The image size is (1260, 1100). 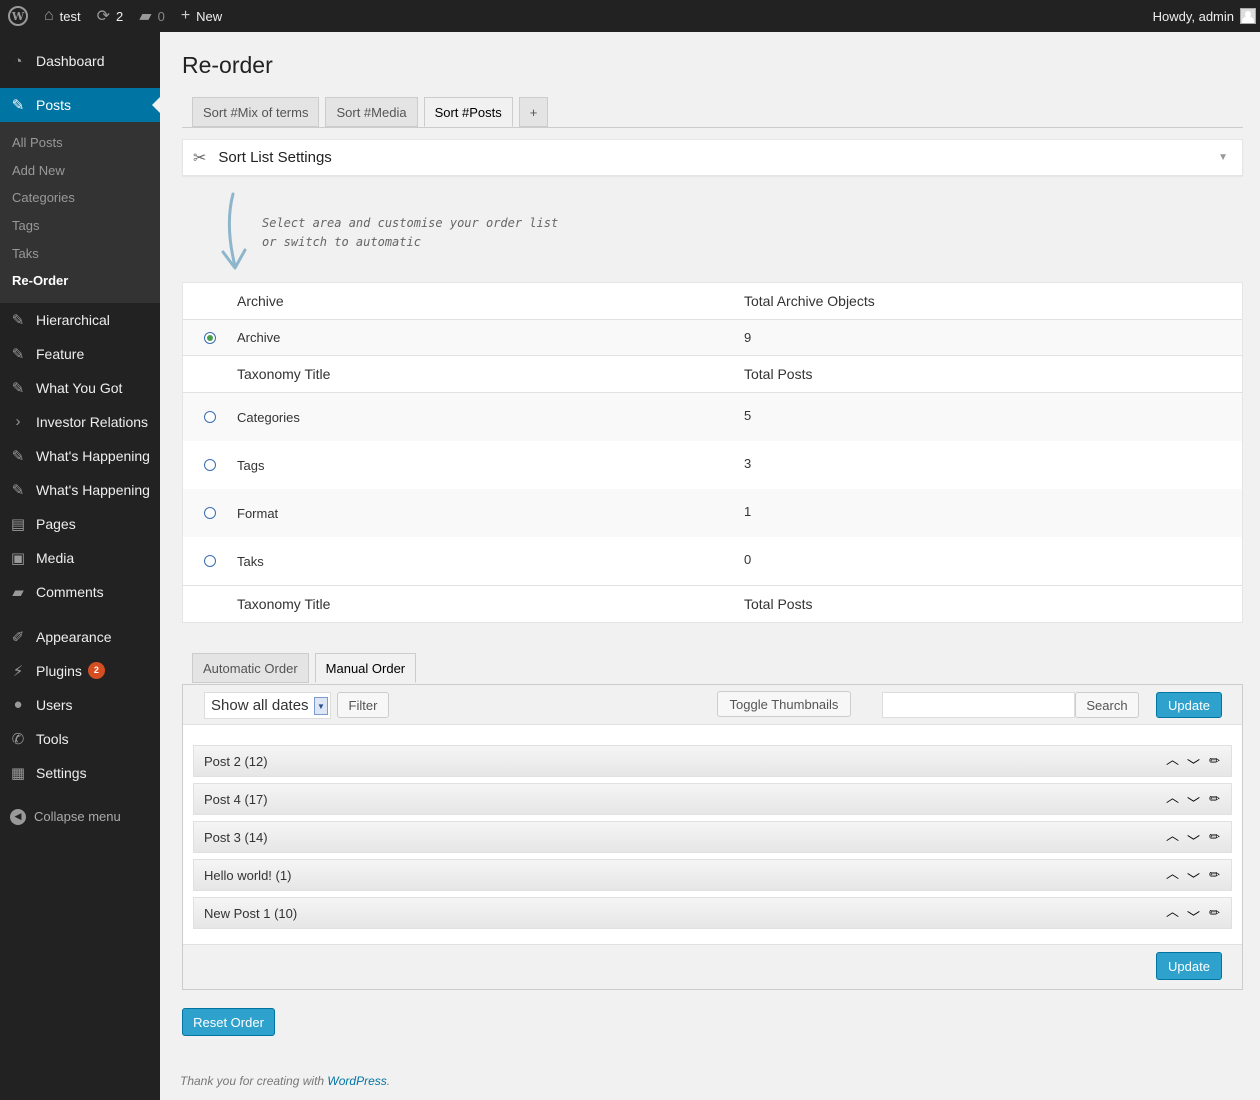 I want to click on updates-count: 2, so click(x=120, y=16).